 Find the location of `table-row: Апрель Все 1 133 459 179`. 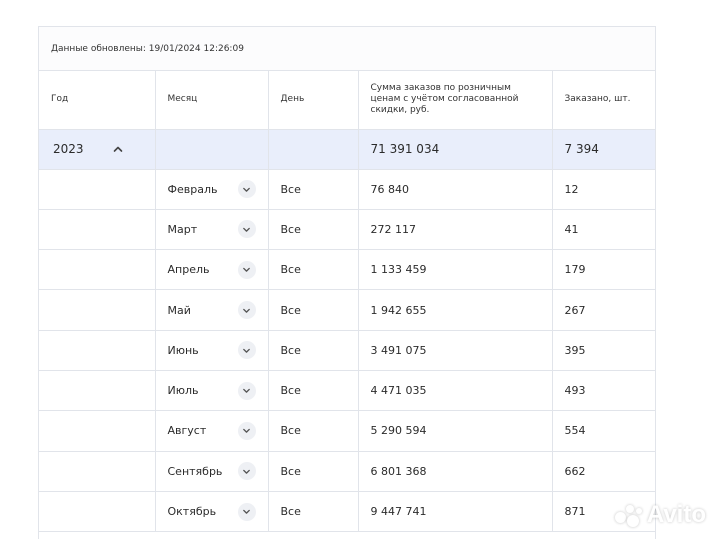

table-row: Апрель Все 1 133 459 179 is located at coordinates (347, 270).